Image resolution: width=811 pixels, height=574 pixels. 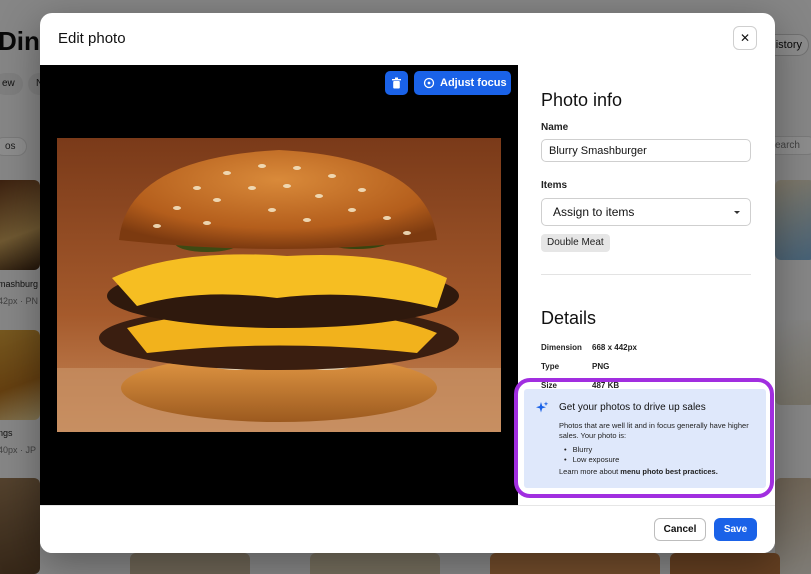 I want to click on assign-items-select-value: Assign to items, so click(x=594, y=212).